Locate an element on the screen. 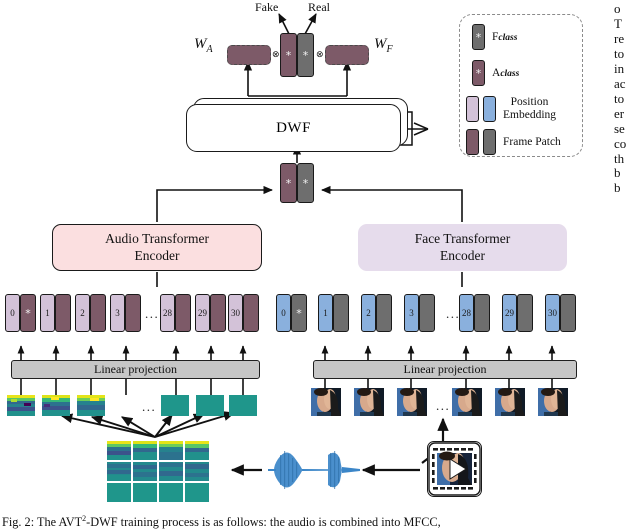 The image size is (640, 530). audio-token-29-index: 29 is located at coordinates (202, 312).